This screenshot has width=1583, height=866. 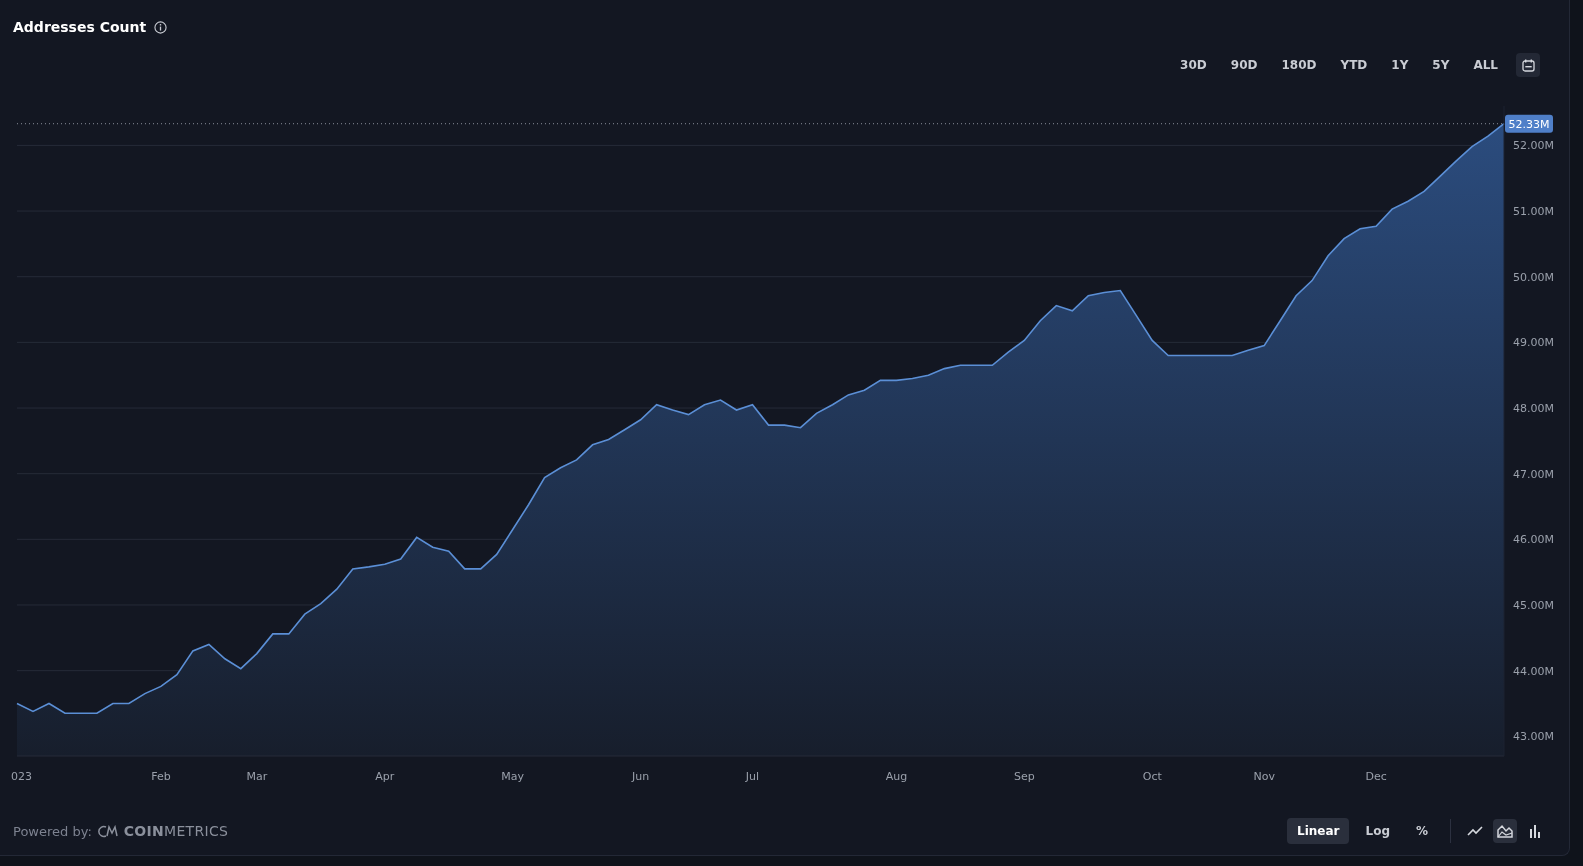 What do you see at coordinates (1533, 212) in the screenshot?
I see `y-axis-label: 51.00M` at bounding box center [1533, 212].